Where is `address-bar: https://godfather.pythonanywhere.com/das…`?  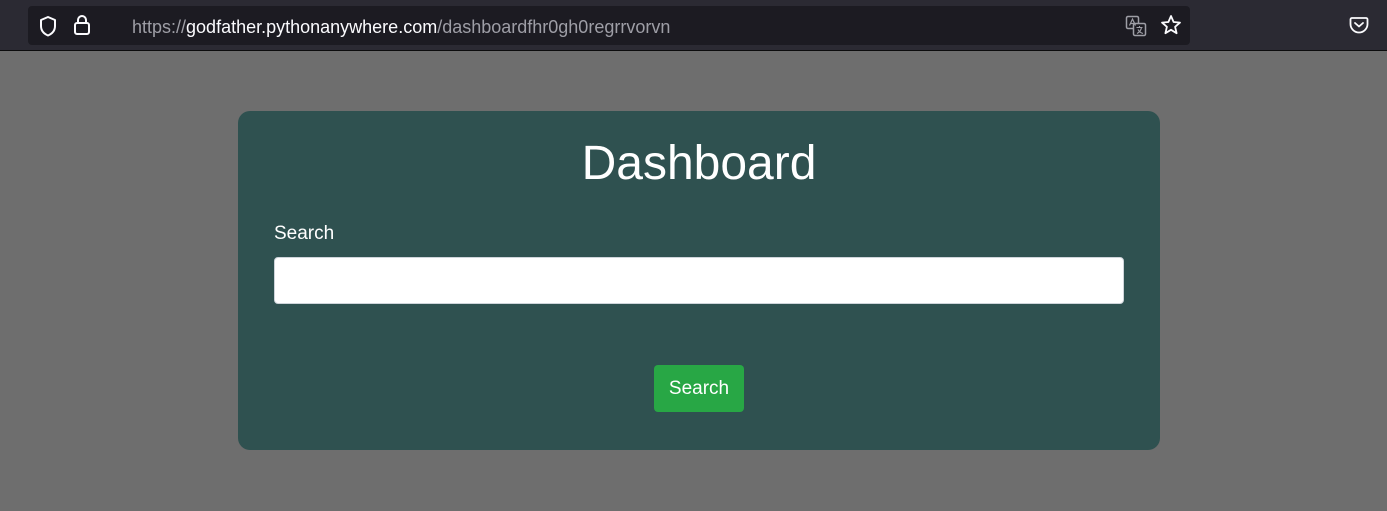 address-bar: https://godfather.pythonanywhere.com/das… is located at coordinates (609, 25).